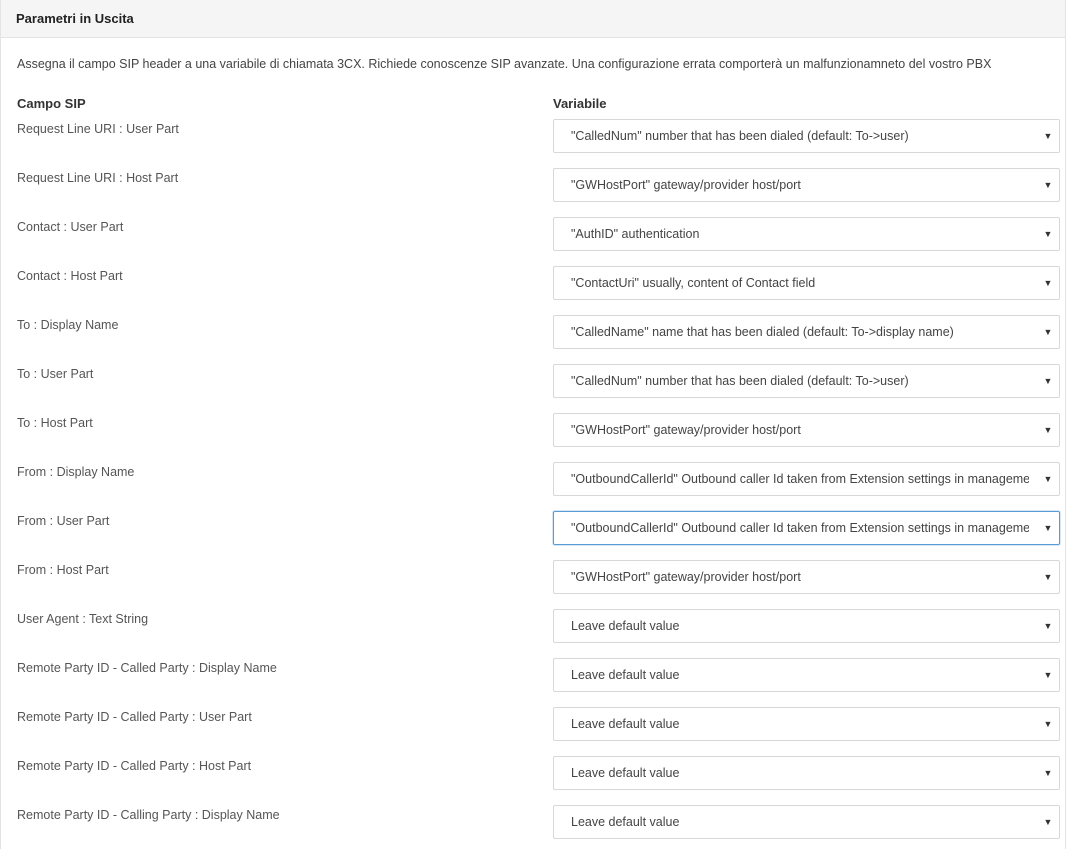 The height and width of the screenshot is (854, 1068). What do you see at coordinates (63, 570) in the screenshot?
I see `sip-field-label: From : Host Part` at bounding box center [63, 570].